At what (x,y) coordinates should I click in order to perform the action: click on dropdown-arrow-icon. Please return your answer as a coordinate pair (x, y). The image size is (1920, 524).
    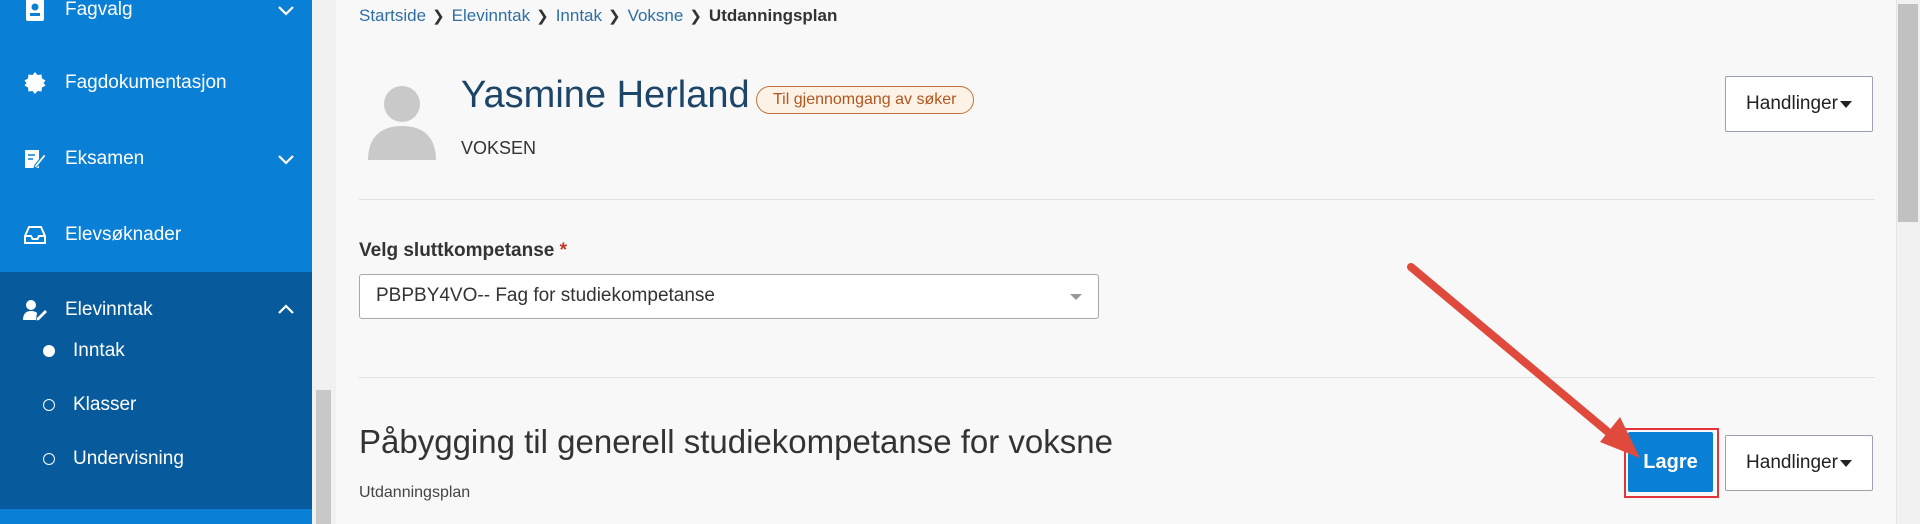
    Looking at the image, I should click on (1076, 297).